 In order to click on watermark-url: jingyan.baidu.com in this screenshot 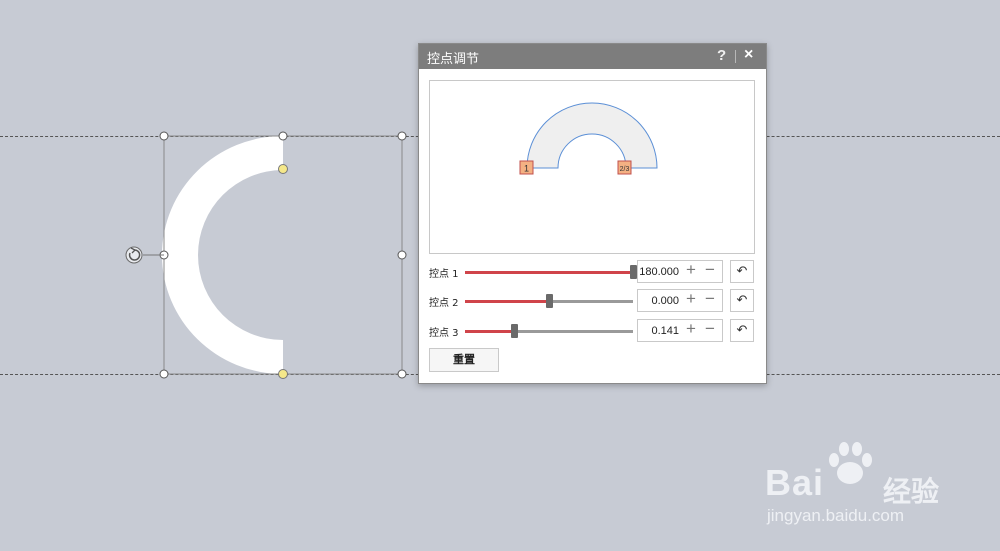, I will do `click(836, 515)`.